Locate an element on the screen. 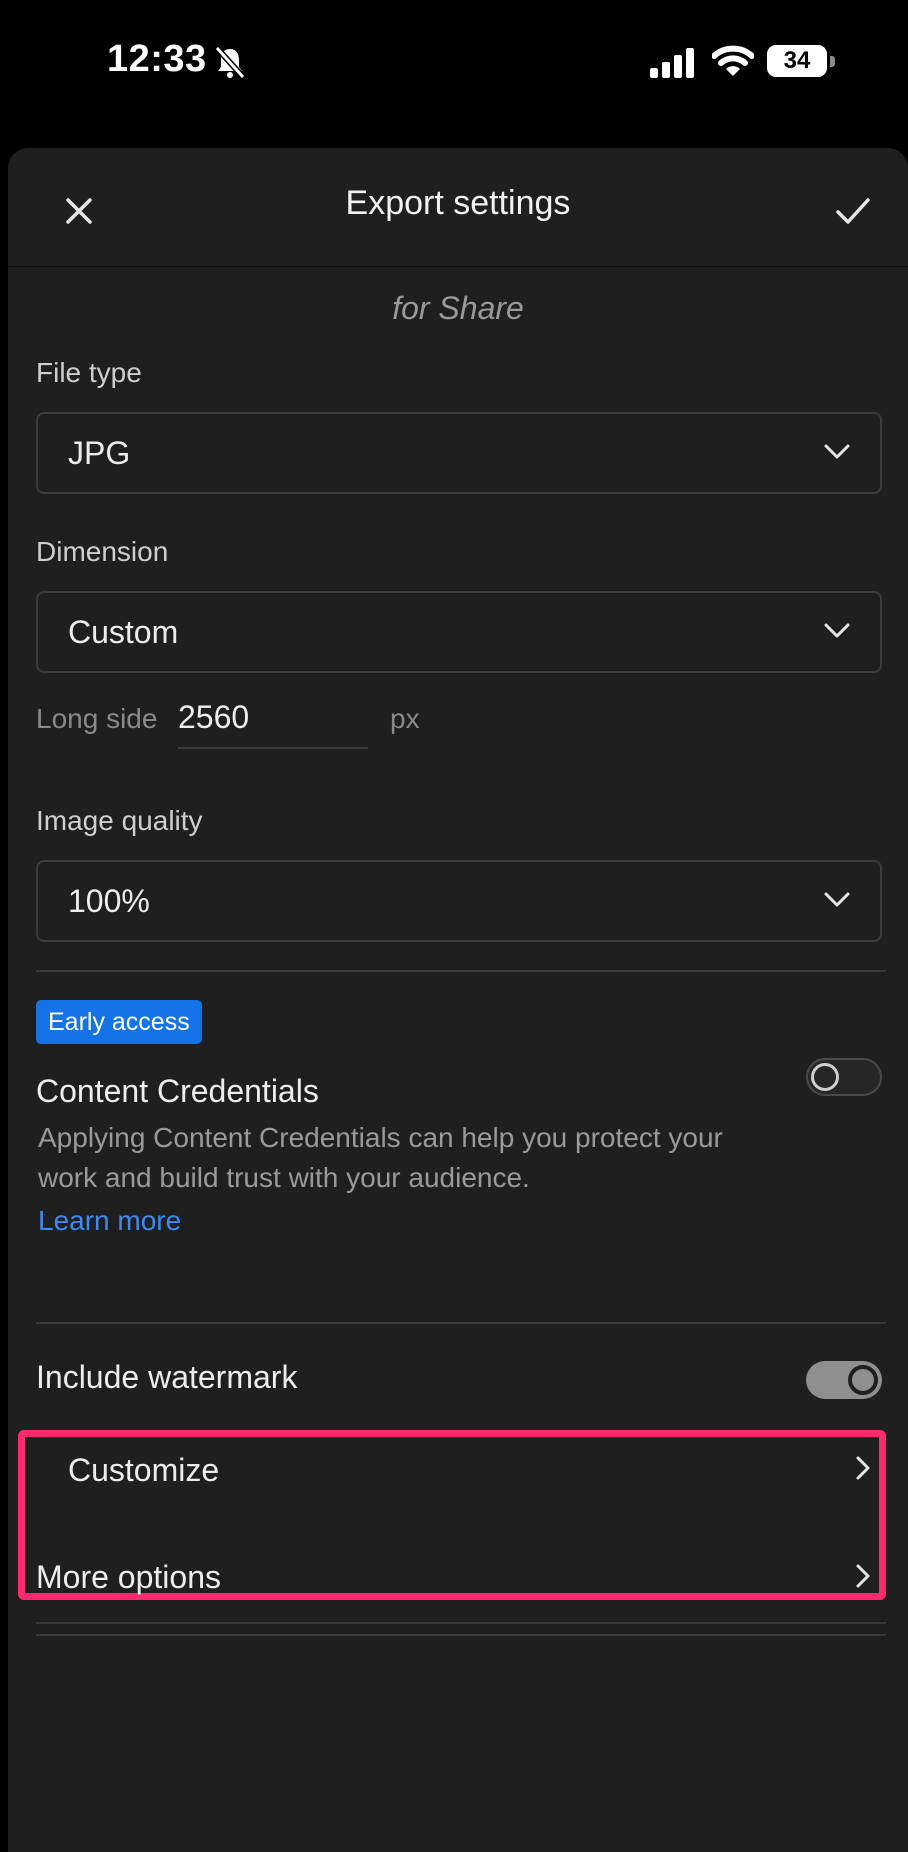 Image resolution: width=908 pixels, height=1852 pixels. status-time: 12:33 is located at coordinates (157, 59).